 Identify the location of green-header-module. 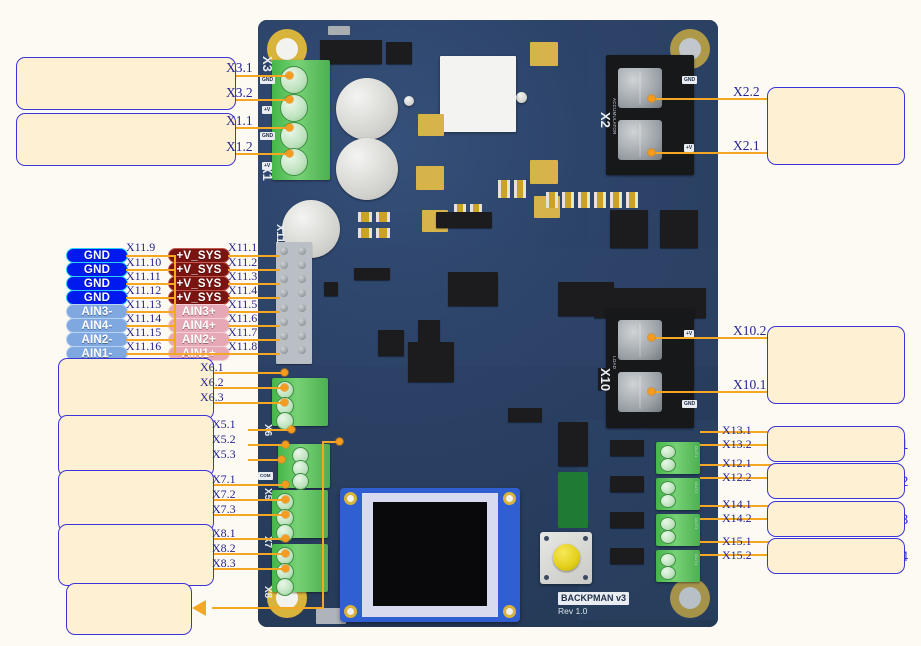
(573, 500).